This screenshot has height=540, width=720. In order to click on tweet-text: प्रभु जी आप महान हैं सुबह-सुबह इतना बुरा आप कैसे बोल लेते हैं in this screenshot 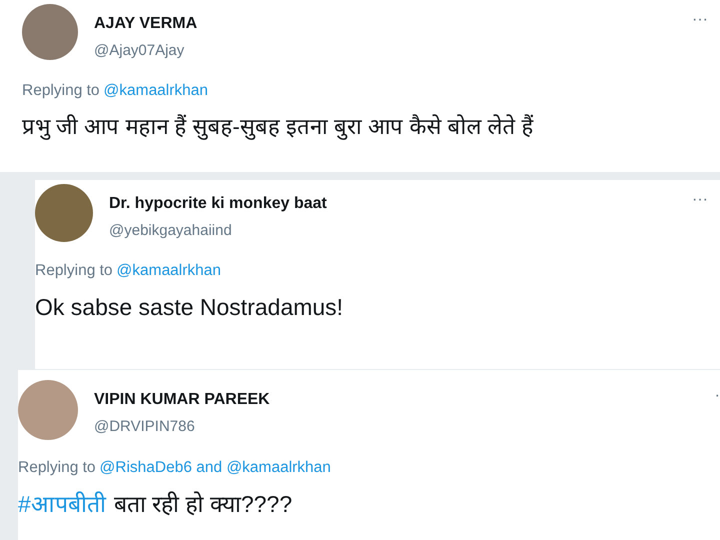, I will do `click(278, 127)`.